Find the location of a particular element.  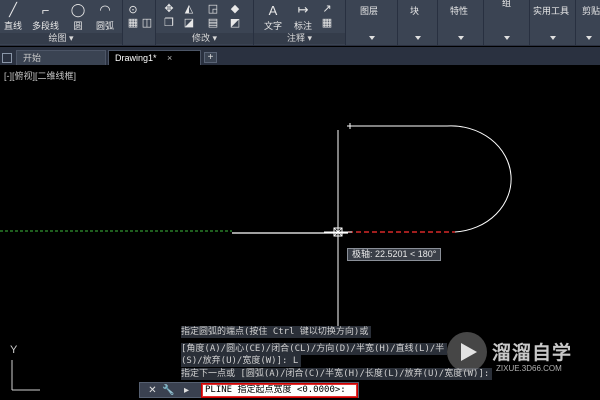

fillet-icon: ◲ is located at coordinates (213, 8).